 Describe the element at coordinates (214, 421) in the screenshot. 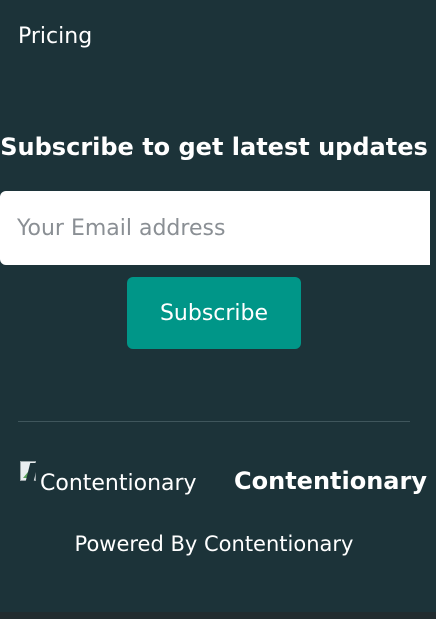

I see `footer-divider` at that location.